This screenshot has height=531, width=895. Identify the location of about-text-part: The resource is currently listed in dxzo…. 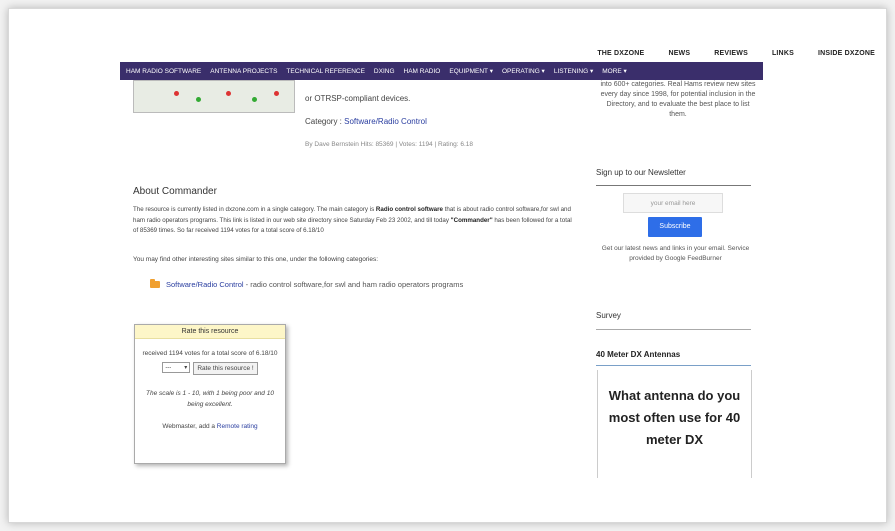
(254, 209).